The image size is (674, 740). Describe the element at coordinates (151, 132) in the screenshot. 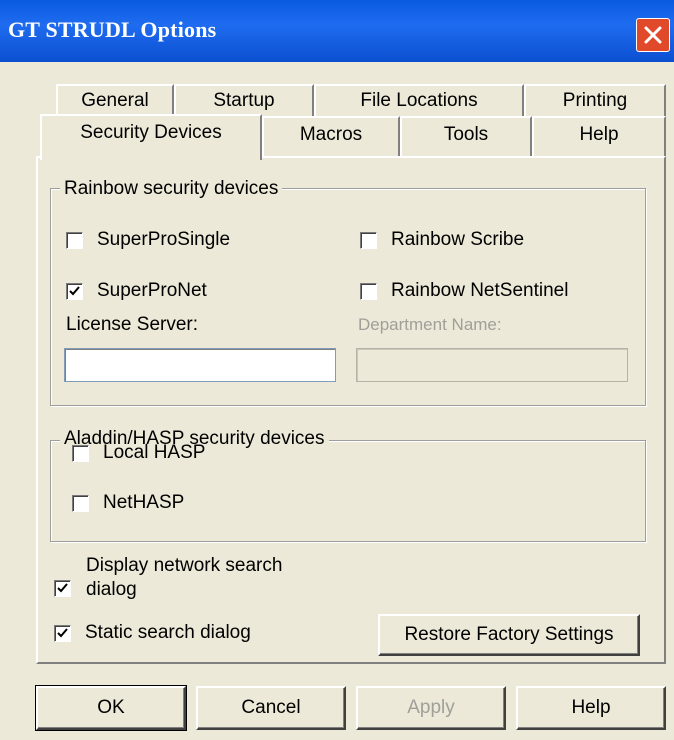

I see `tab-label: Security Devices` at that location.